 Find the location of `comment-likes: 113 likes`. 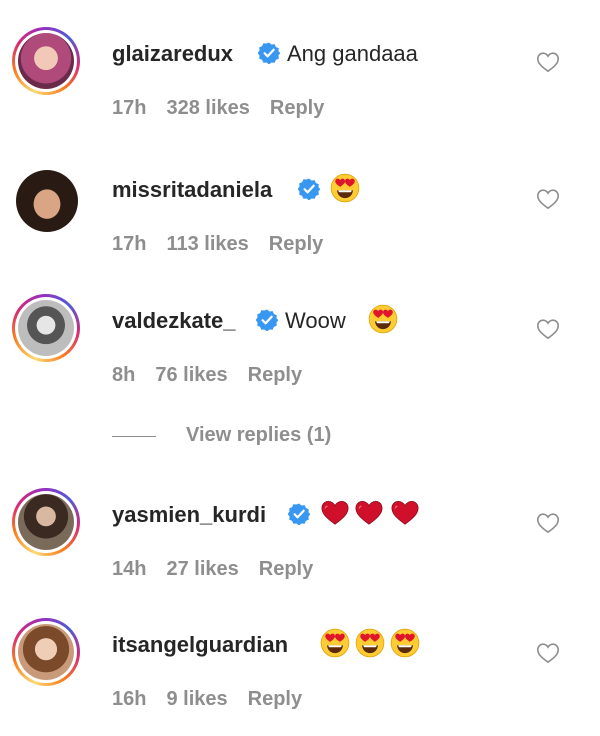

comment-likes: 113 likes is located at coordinates (207, 244).